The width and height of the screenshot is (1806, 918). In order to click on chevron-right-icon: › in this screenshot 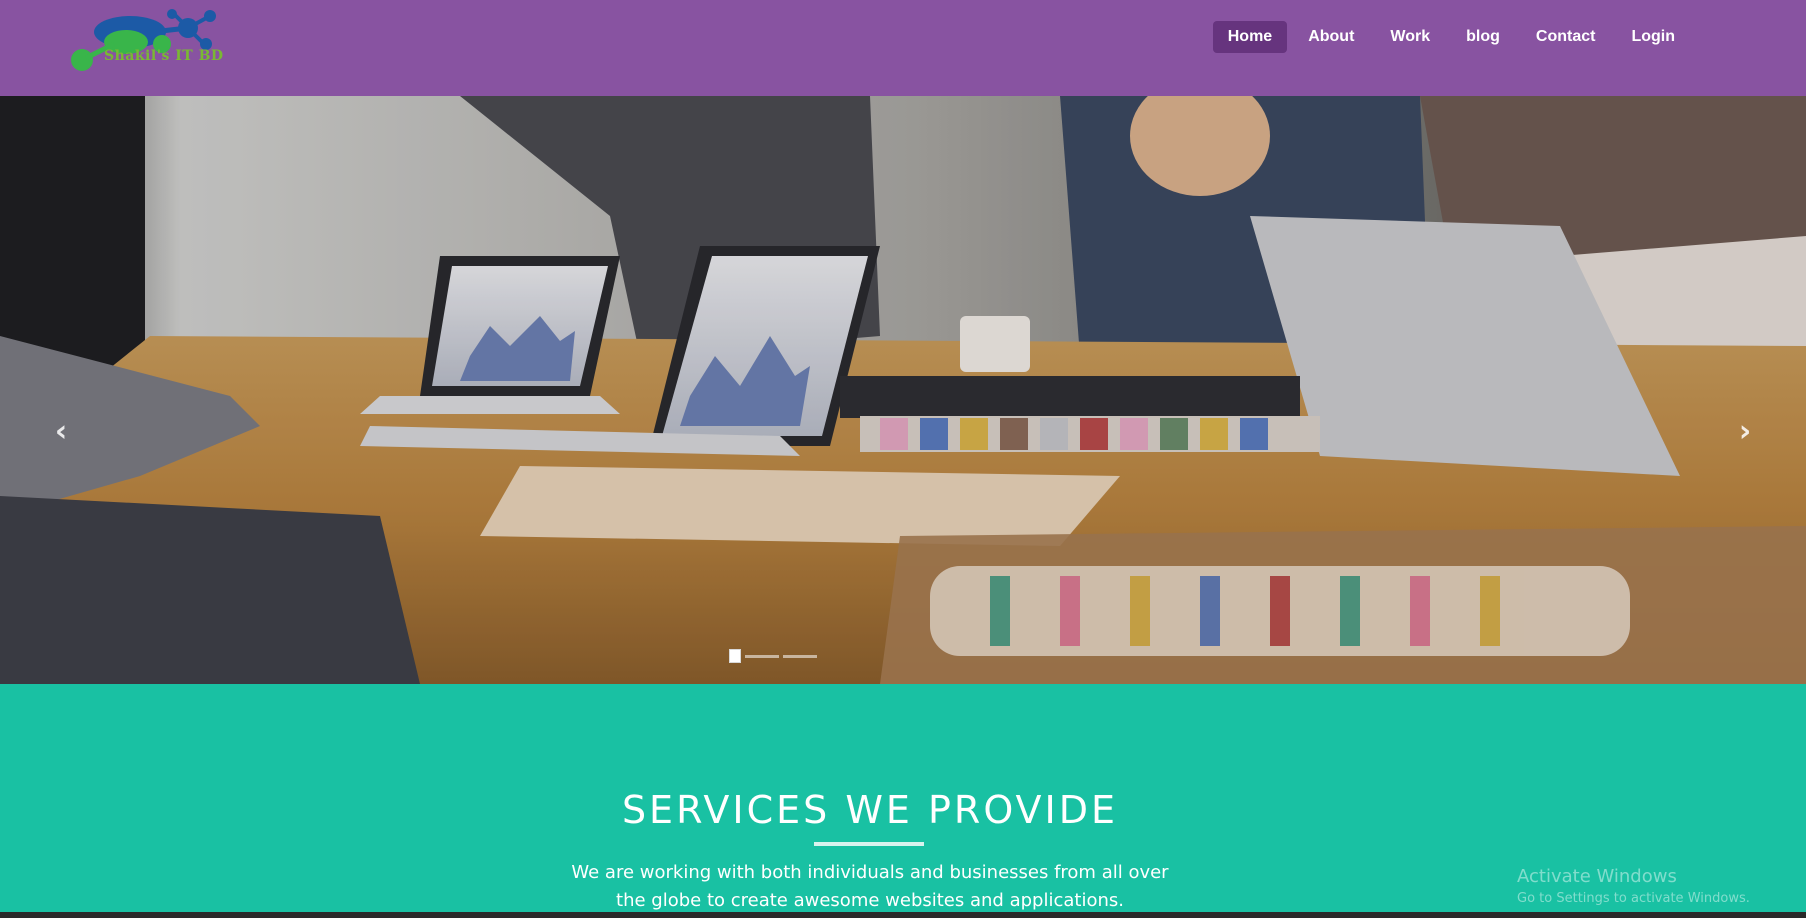, I will do `click(1745, 431)`.